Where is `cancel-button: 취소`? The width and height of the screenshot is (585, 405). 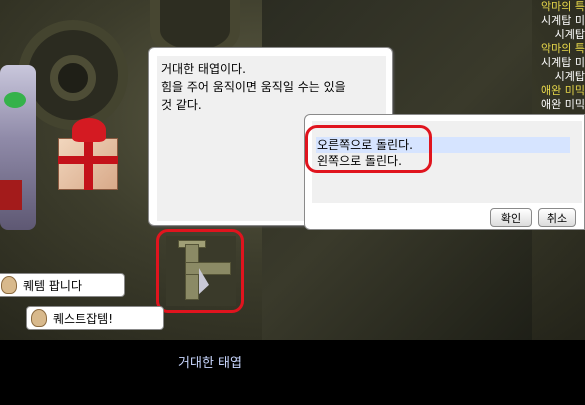 cancel-button: 취소 is located at coordinates (557, 217).